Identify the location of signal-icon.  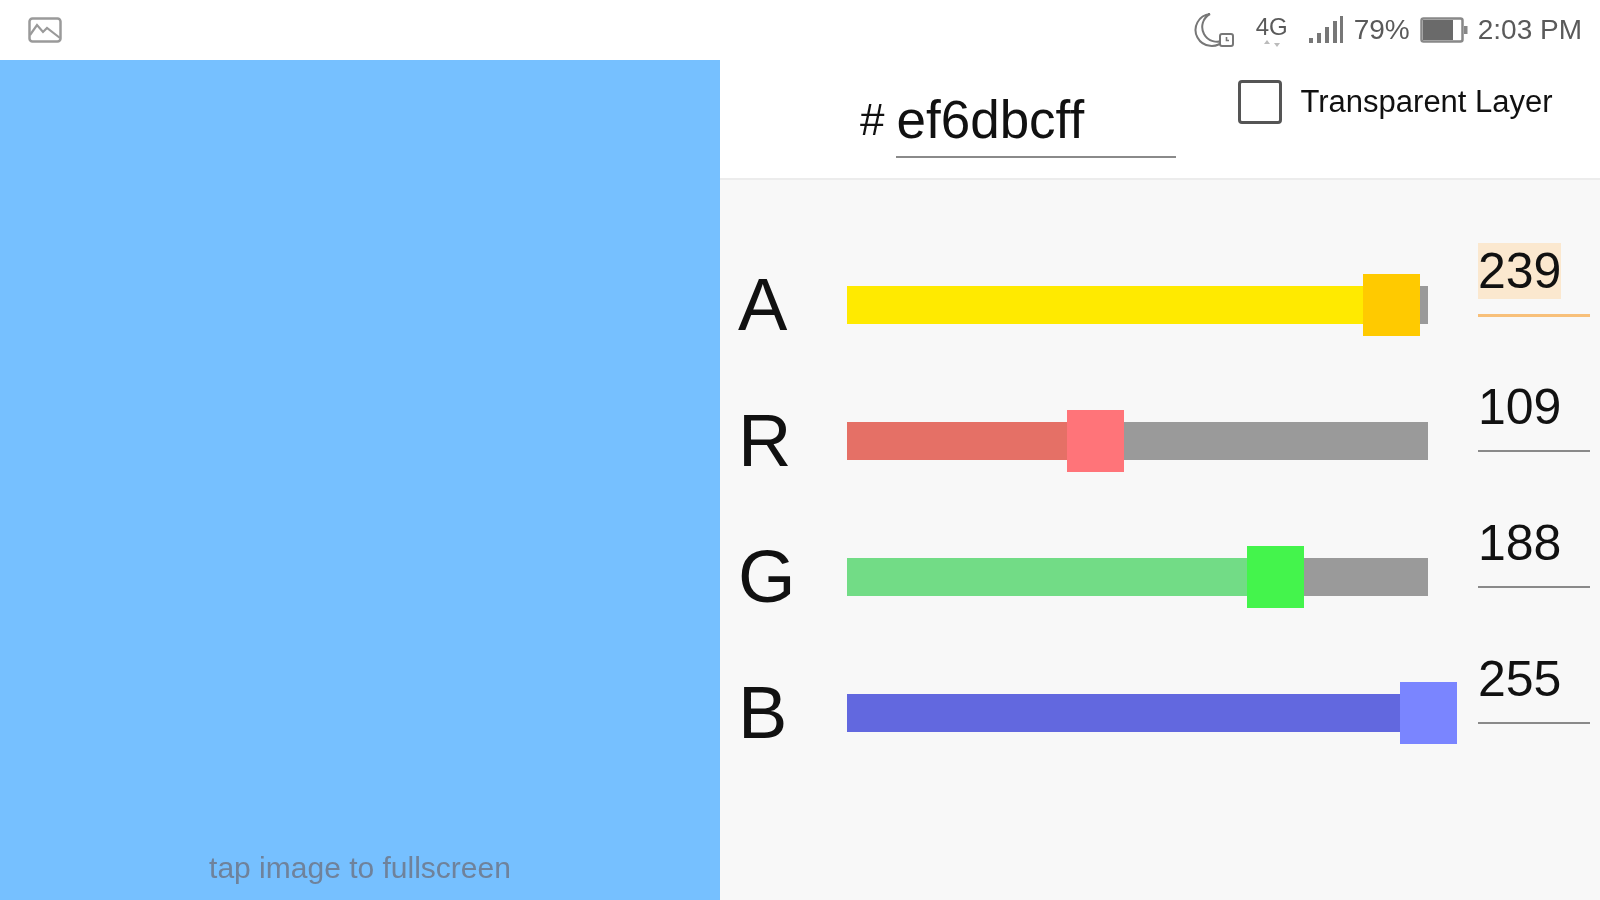
(1325, 30).